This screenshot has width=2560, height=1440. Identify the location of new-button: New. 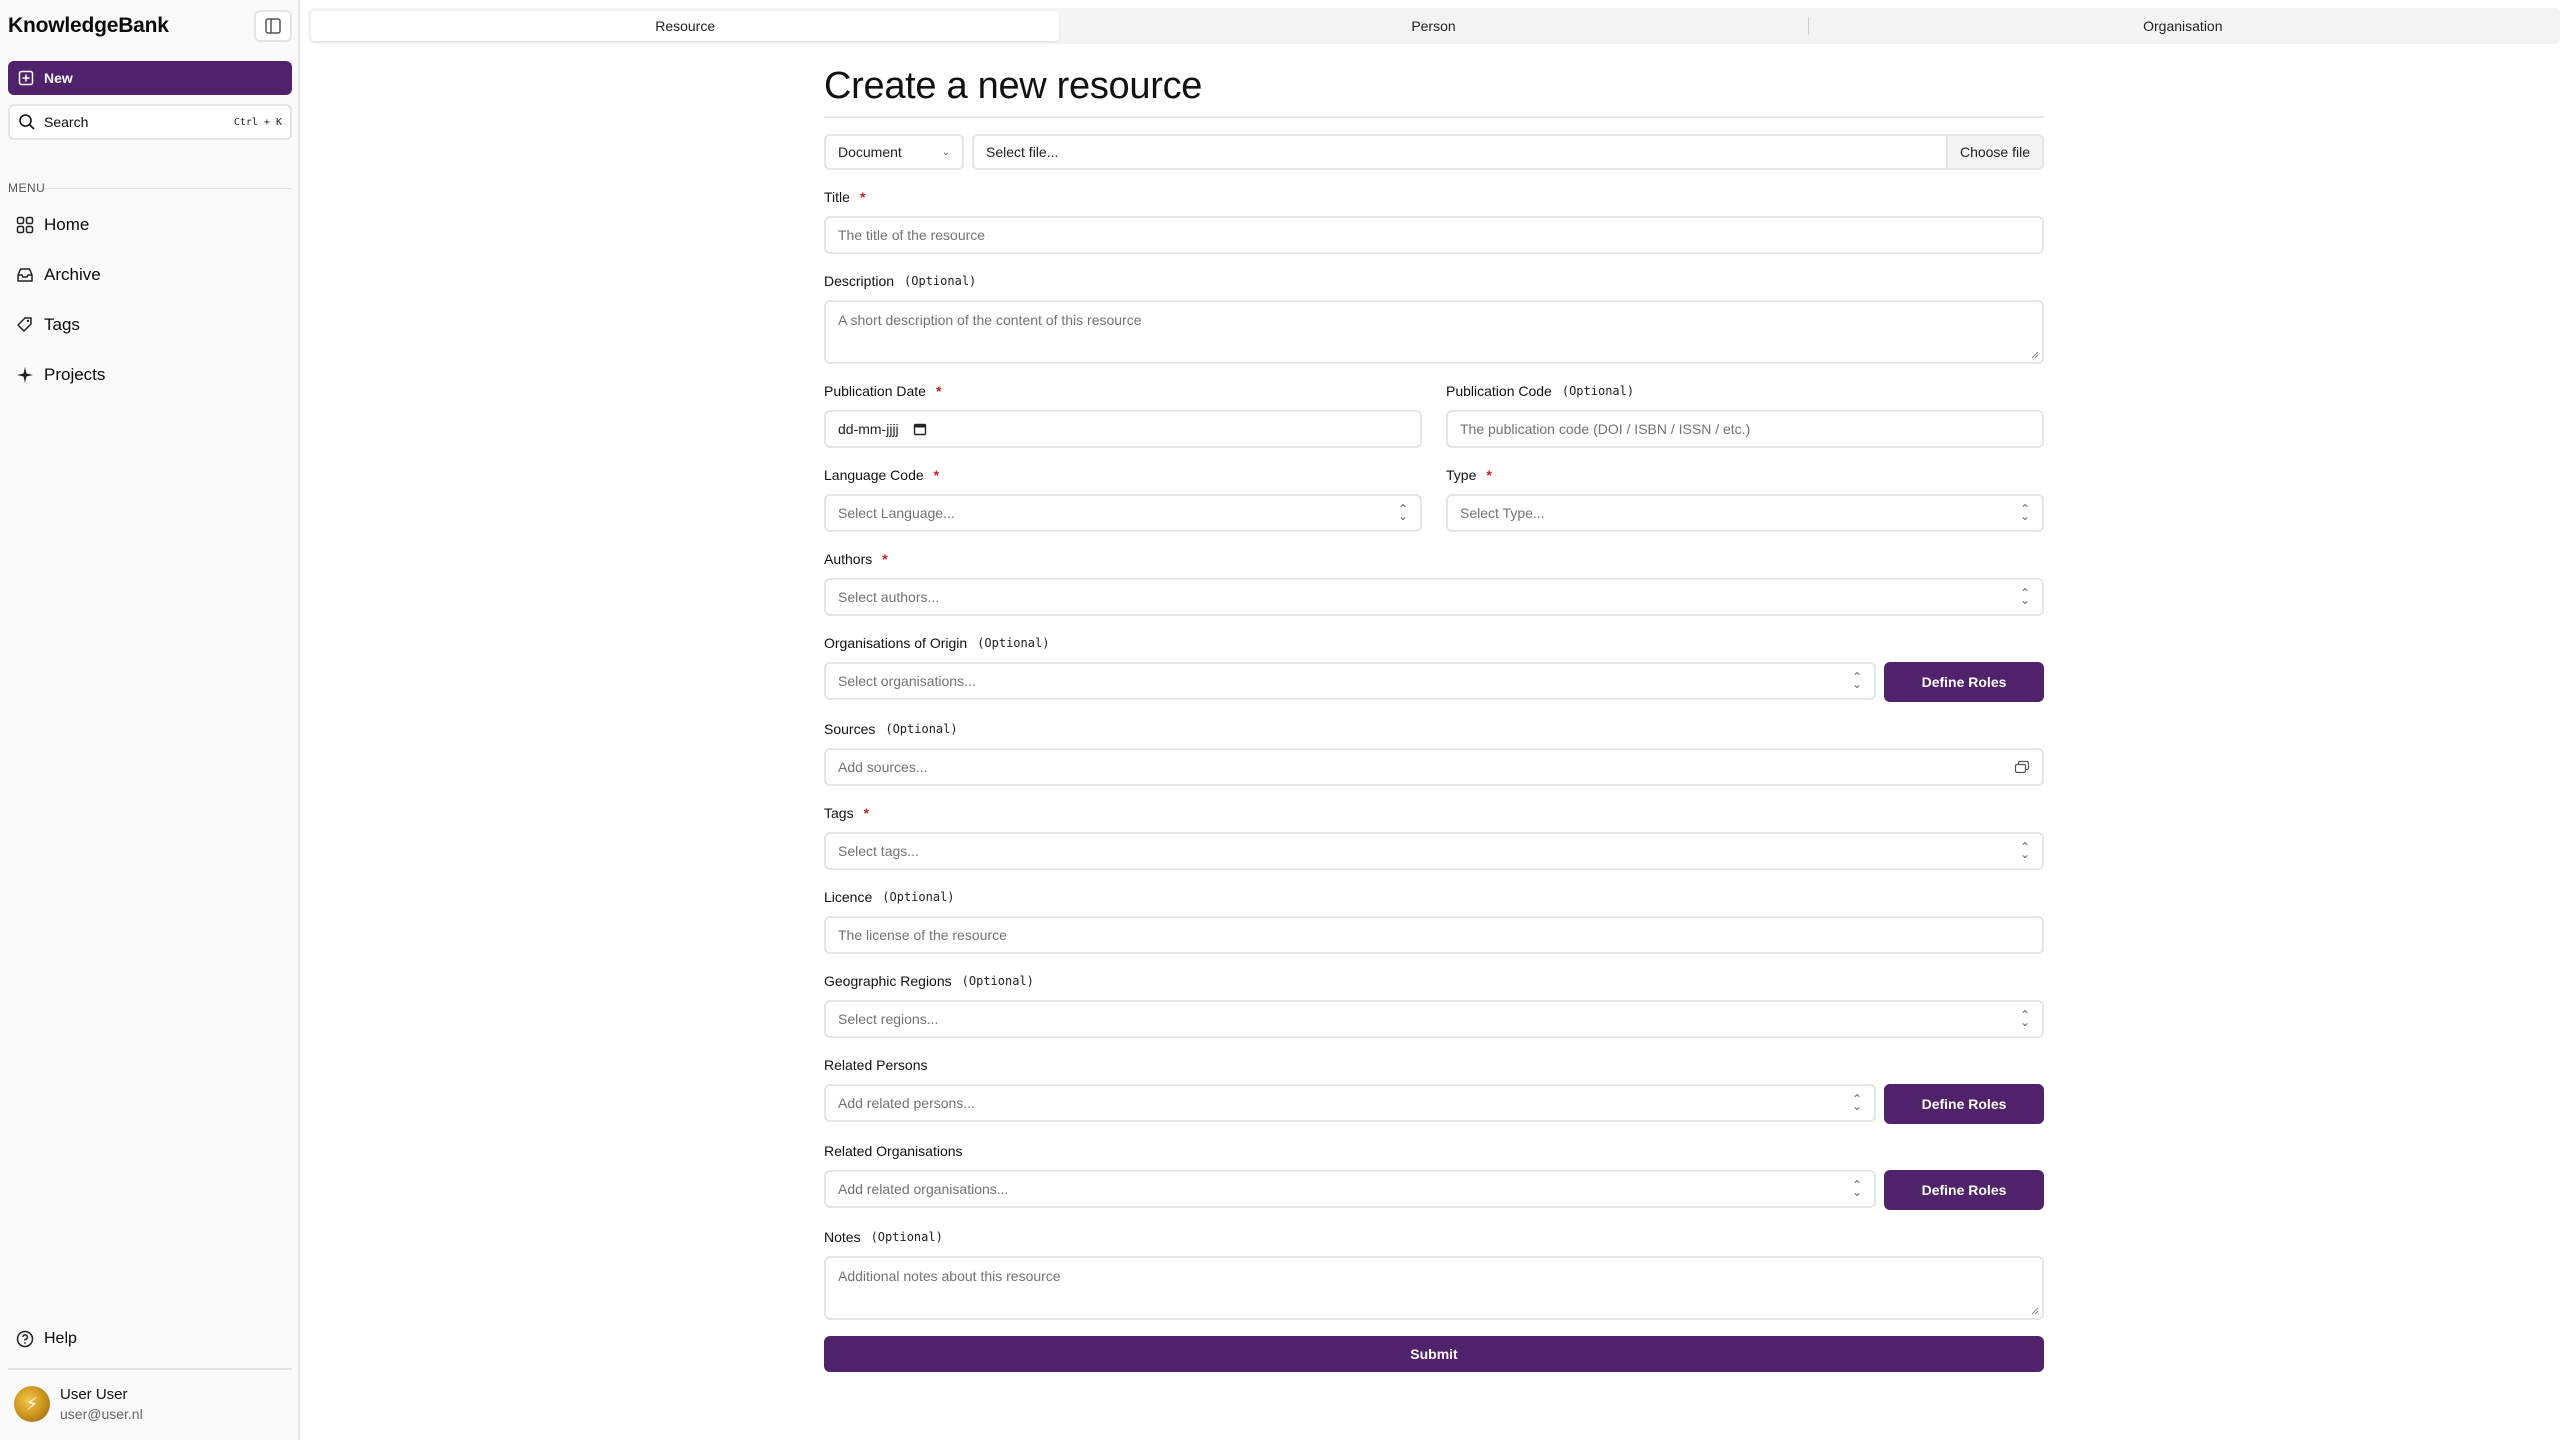
(150, 78).